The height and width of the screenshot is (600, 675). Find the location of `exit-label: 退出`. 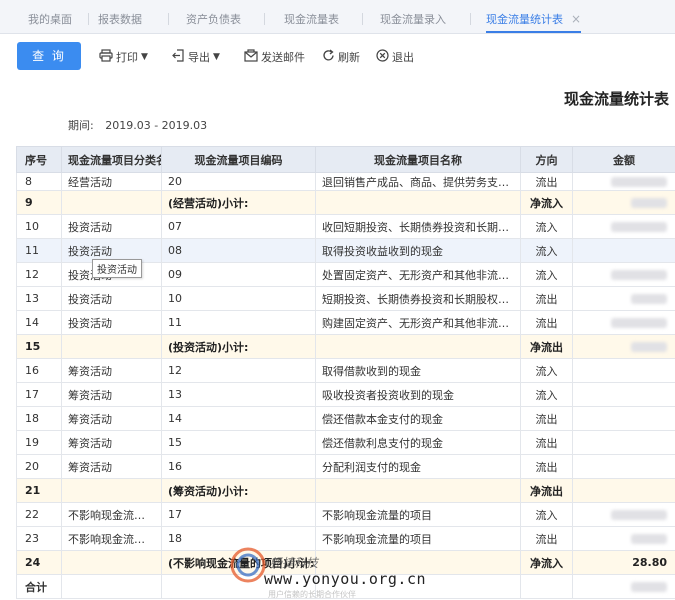

exit-label: 退出 is located at coordinates (403, 57).